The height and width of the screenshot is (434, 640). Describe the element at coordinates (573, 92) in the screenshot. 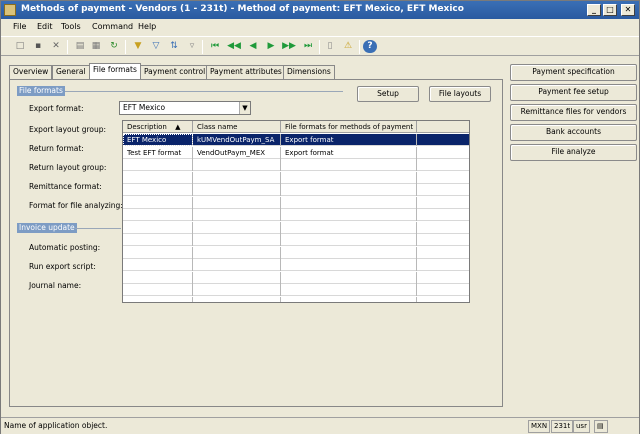

I see `payment-fee-setup-button: Payment fee setup` at that location.